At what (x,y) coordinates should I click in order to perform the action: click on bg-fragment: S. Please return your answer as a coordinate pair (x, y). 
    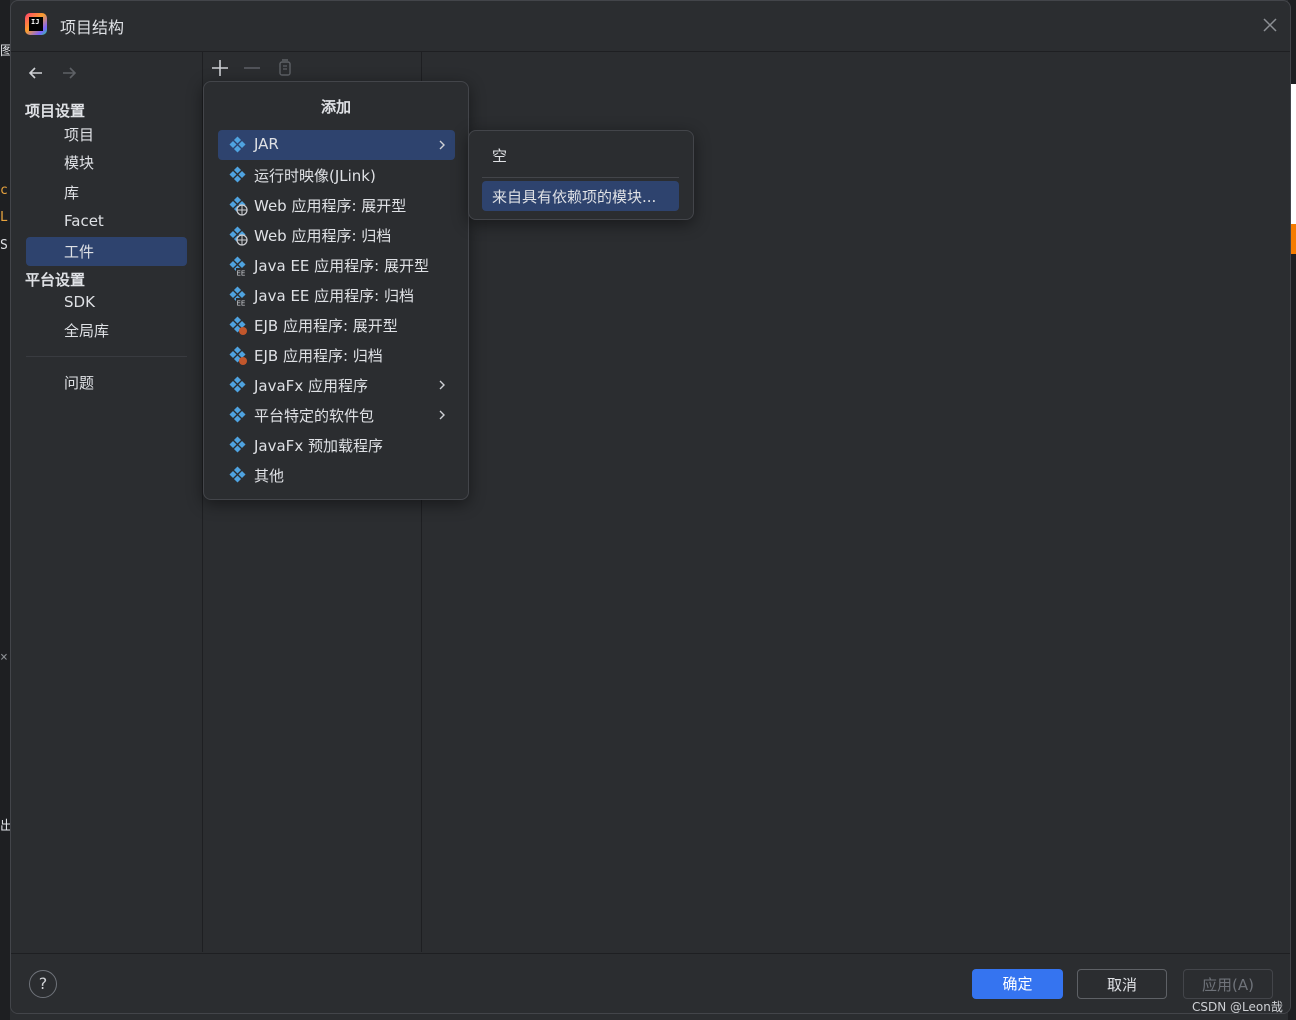
    Looking at the image, I should click on (4, 245).